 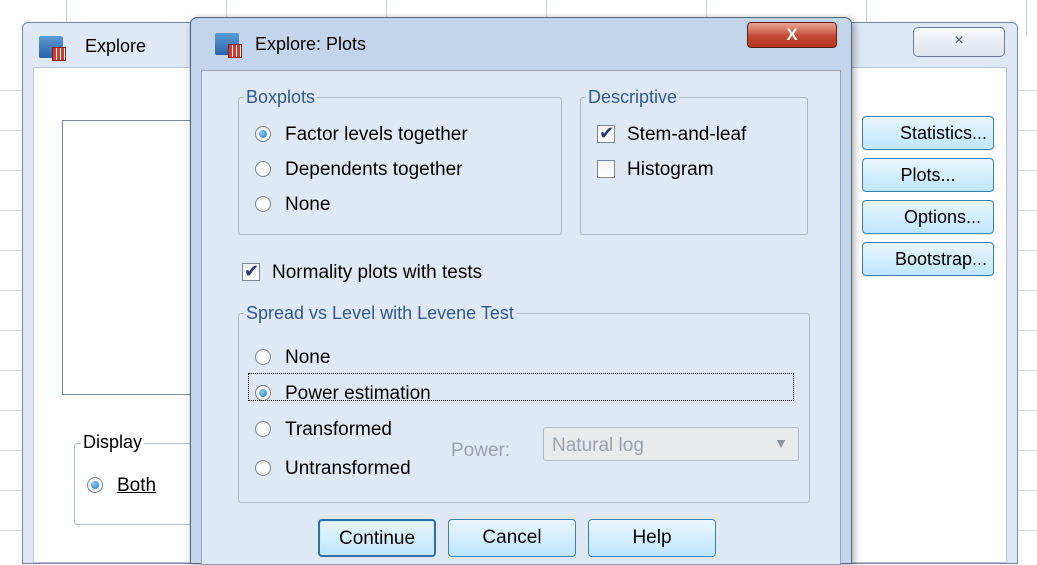 I want to click on power-dropdown: Natural log ▼, so click(x=671, y=444).